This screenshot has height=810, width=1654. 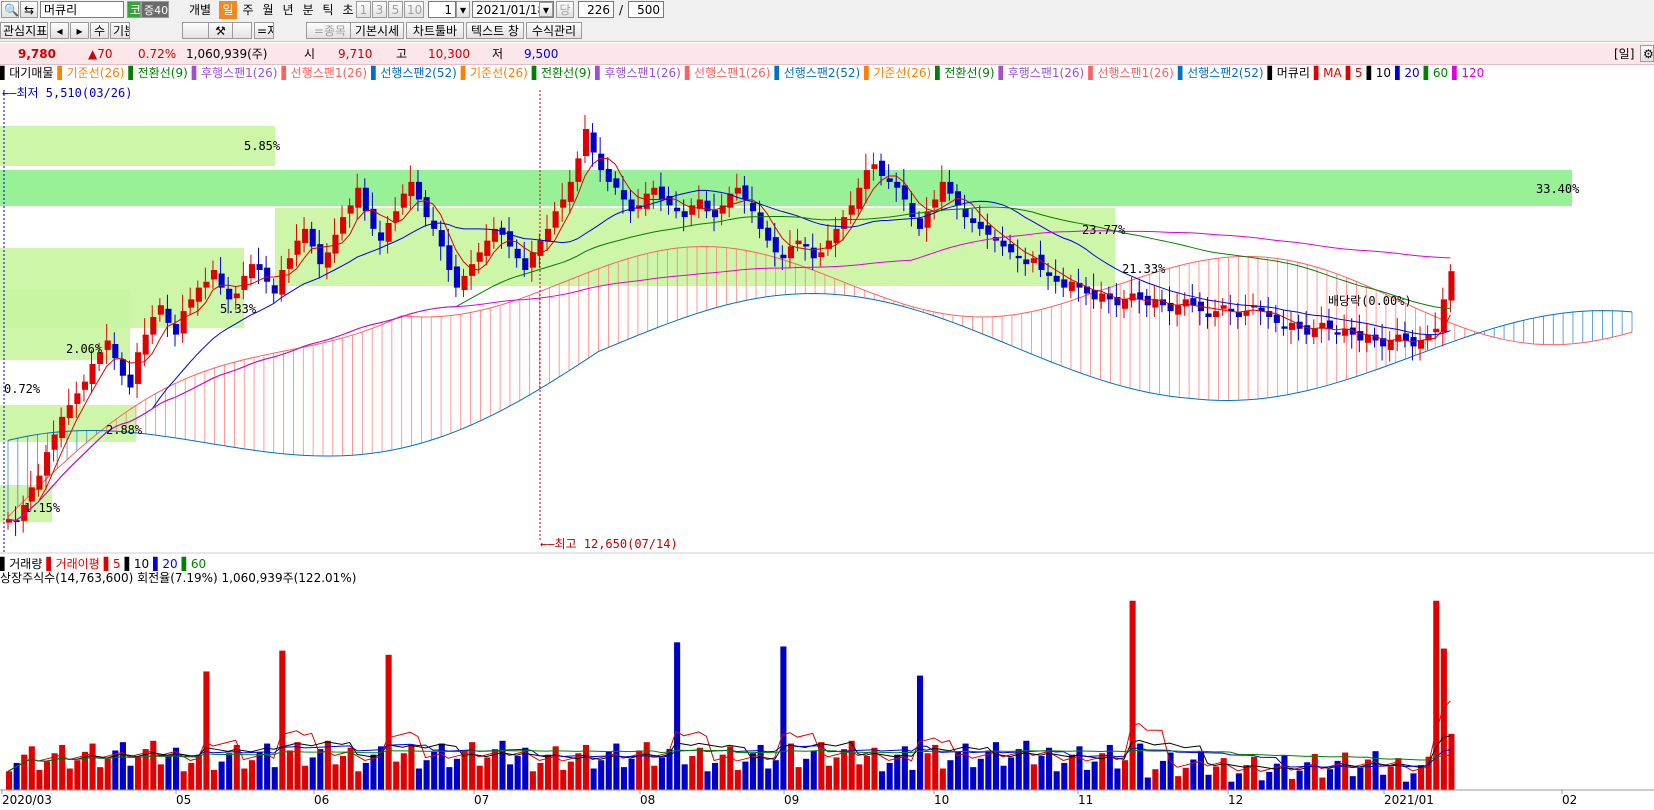 I want to click on settings-icon: ⚙, so click(x=1647, y=53).